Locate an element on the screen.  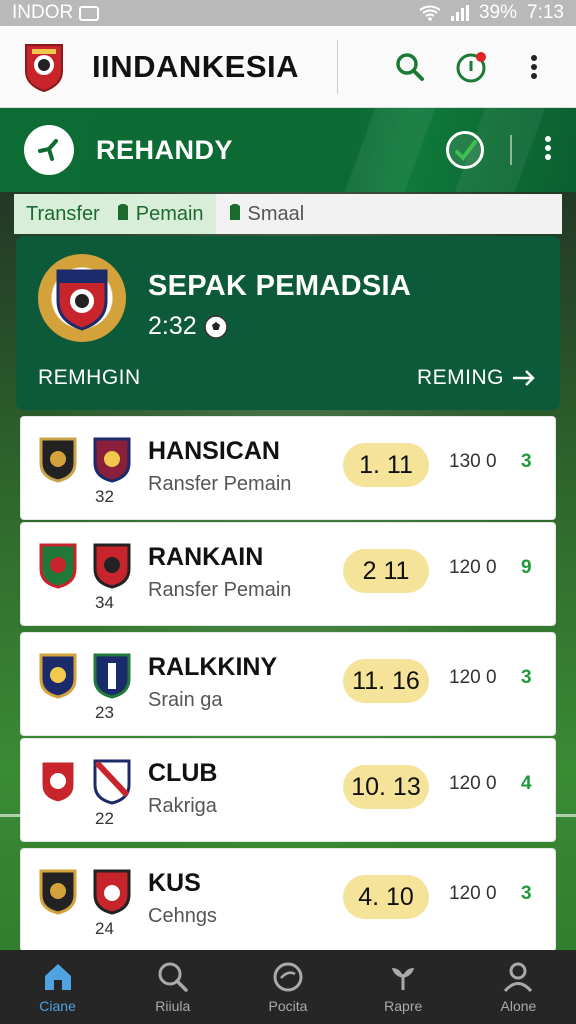
list-item: 23 RALKKINY Srain ga 11. 16 120 0 3 is located at coordinates (288, 684).